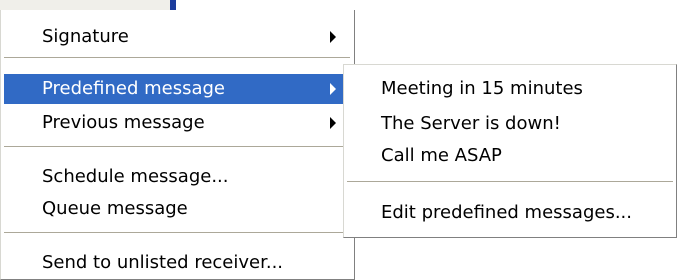  What do you see at coordinates (133, 88) in the screenshot?
I see `menu-item-label: Predefined message` at bounding box center [133, 88].